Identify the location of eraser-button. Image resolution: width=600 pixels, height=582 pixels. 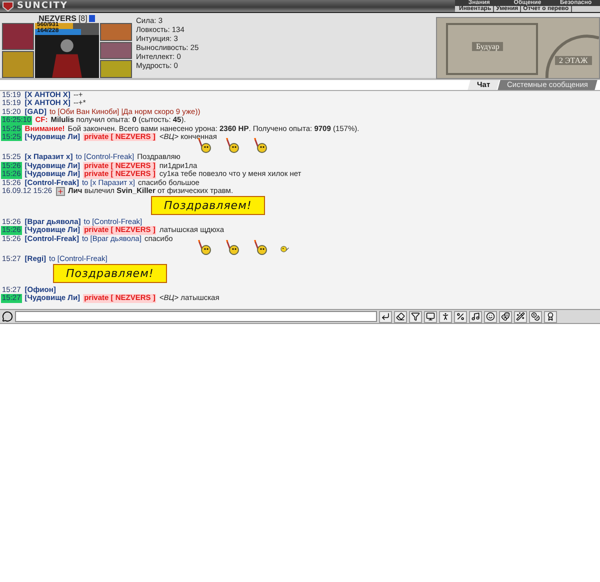
(400, 316).